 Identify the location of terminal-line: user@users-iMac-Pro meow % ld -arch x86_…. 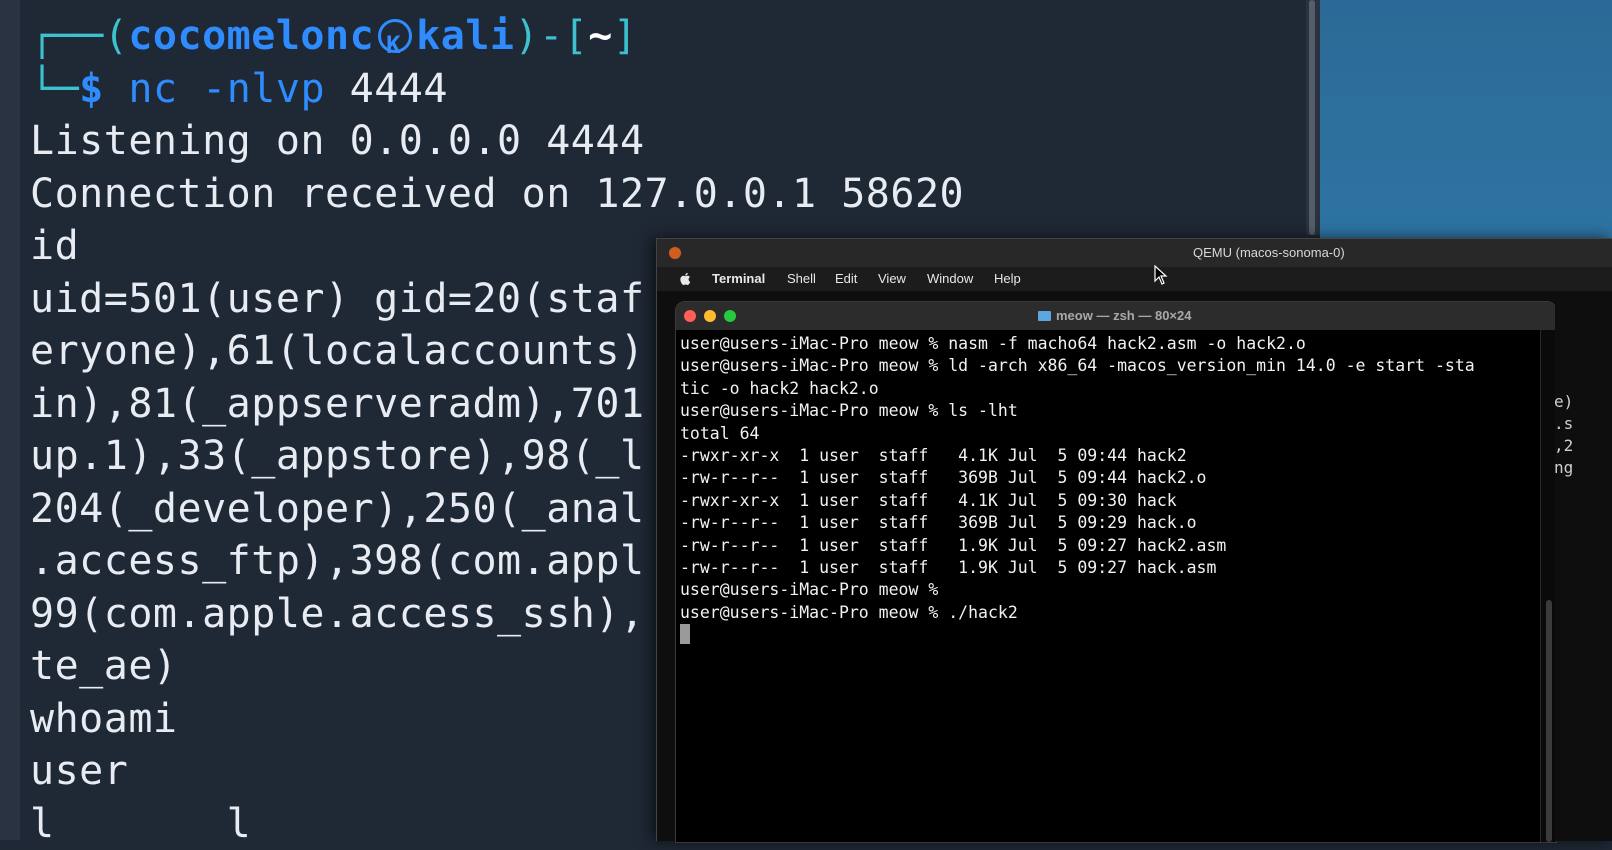
(1110, 366).